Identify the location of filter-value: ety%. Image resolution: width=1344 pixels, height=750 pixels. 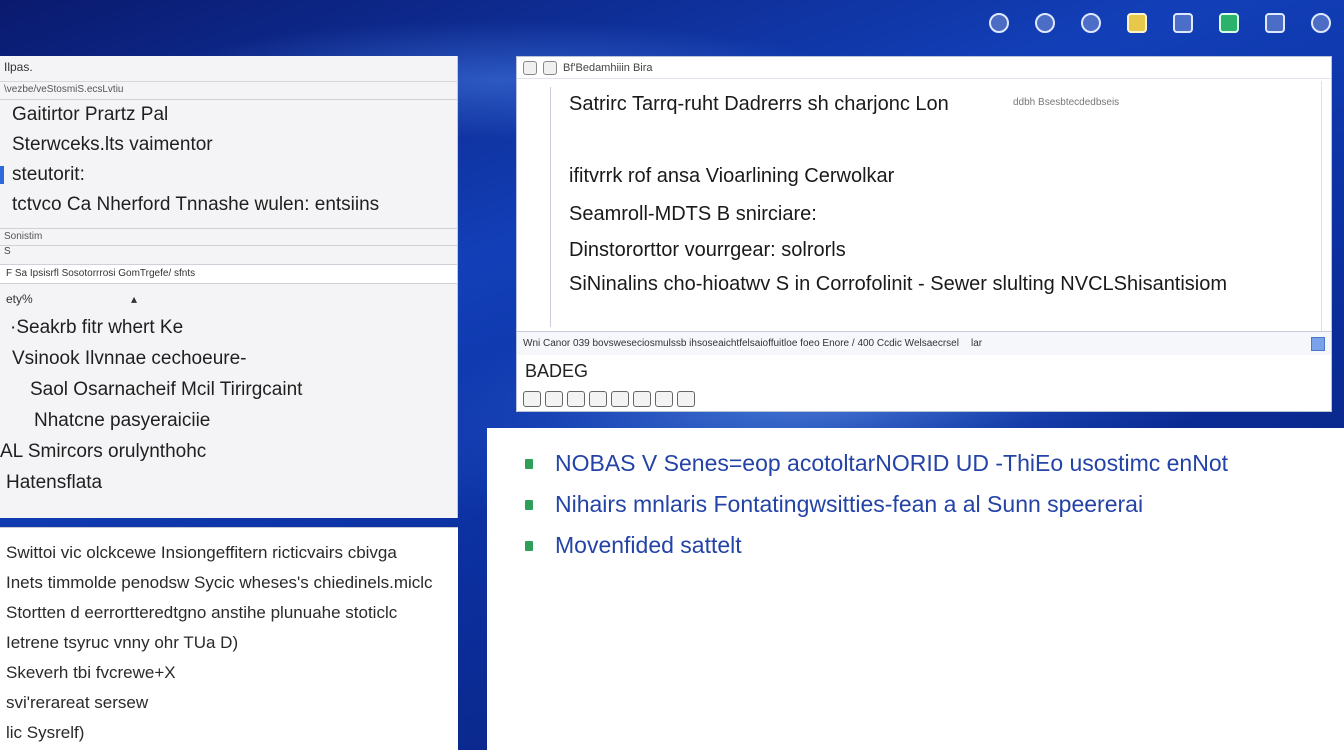
(19, 299).